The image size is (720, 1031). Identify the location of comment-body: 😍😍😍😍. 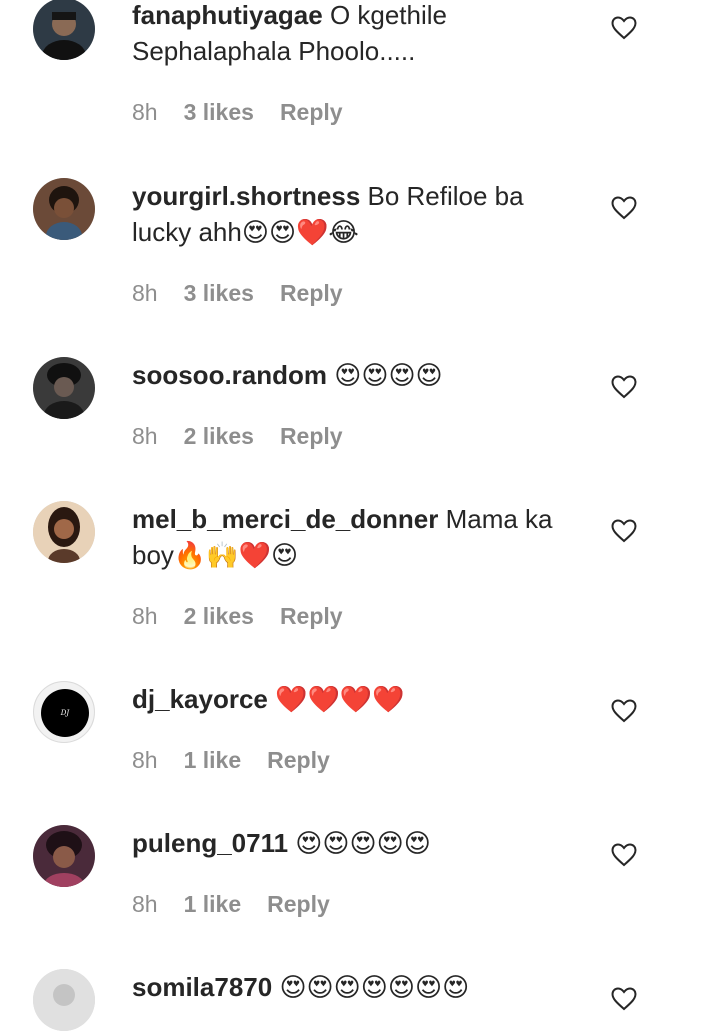
(385, 375).